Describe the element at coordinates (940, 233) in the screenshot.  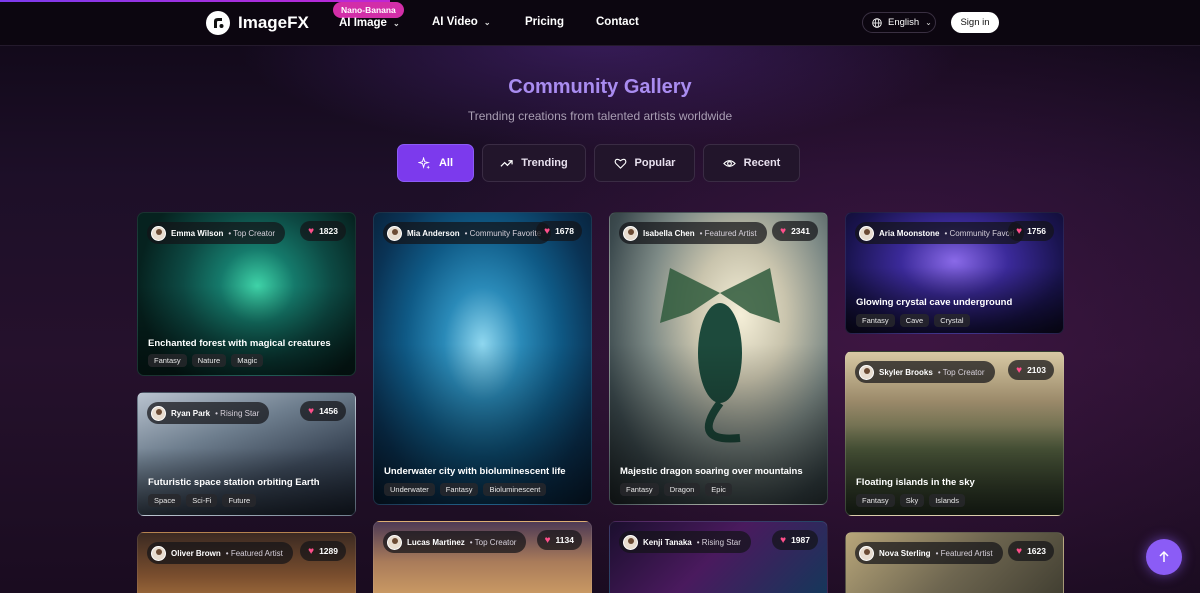
I see `card-author: Aria Moonstone • Community Favori` at that location.